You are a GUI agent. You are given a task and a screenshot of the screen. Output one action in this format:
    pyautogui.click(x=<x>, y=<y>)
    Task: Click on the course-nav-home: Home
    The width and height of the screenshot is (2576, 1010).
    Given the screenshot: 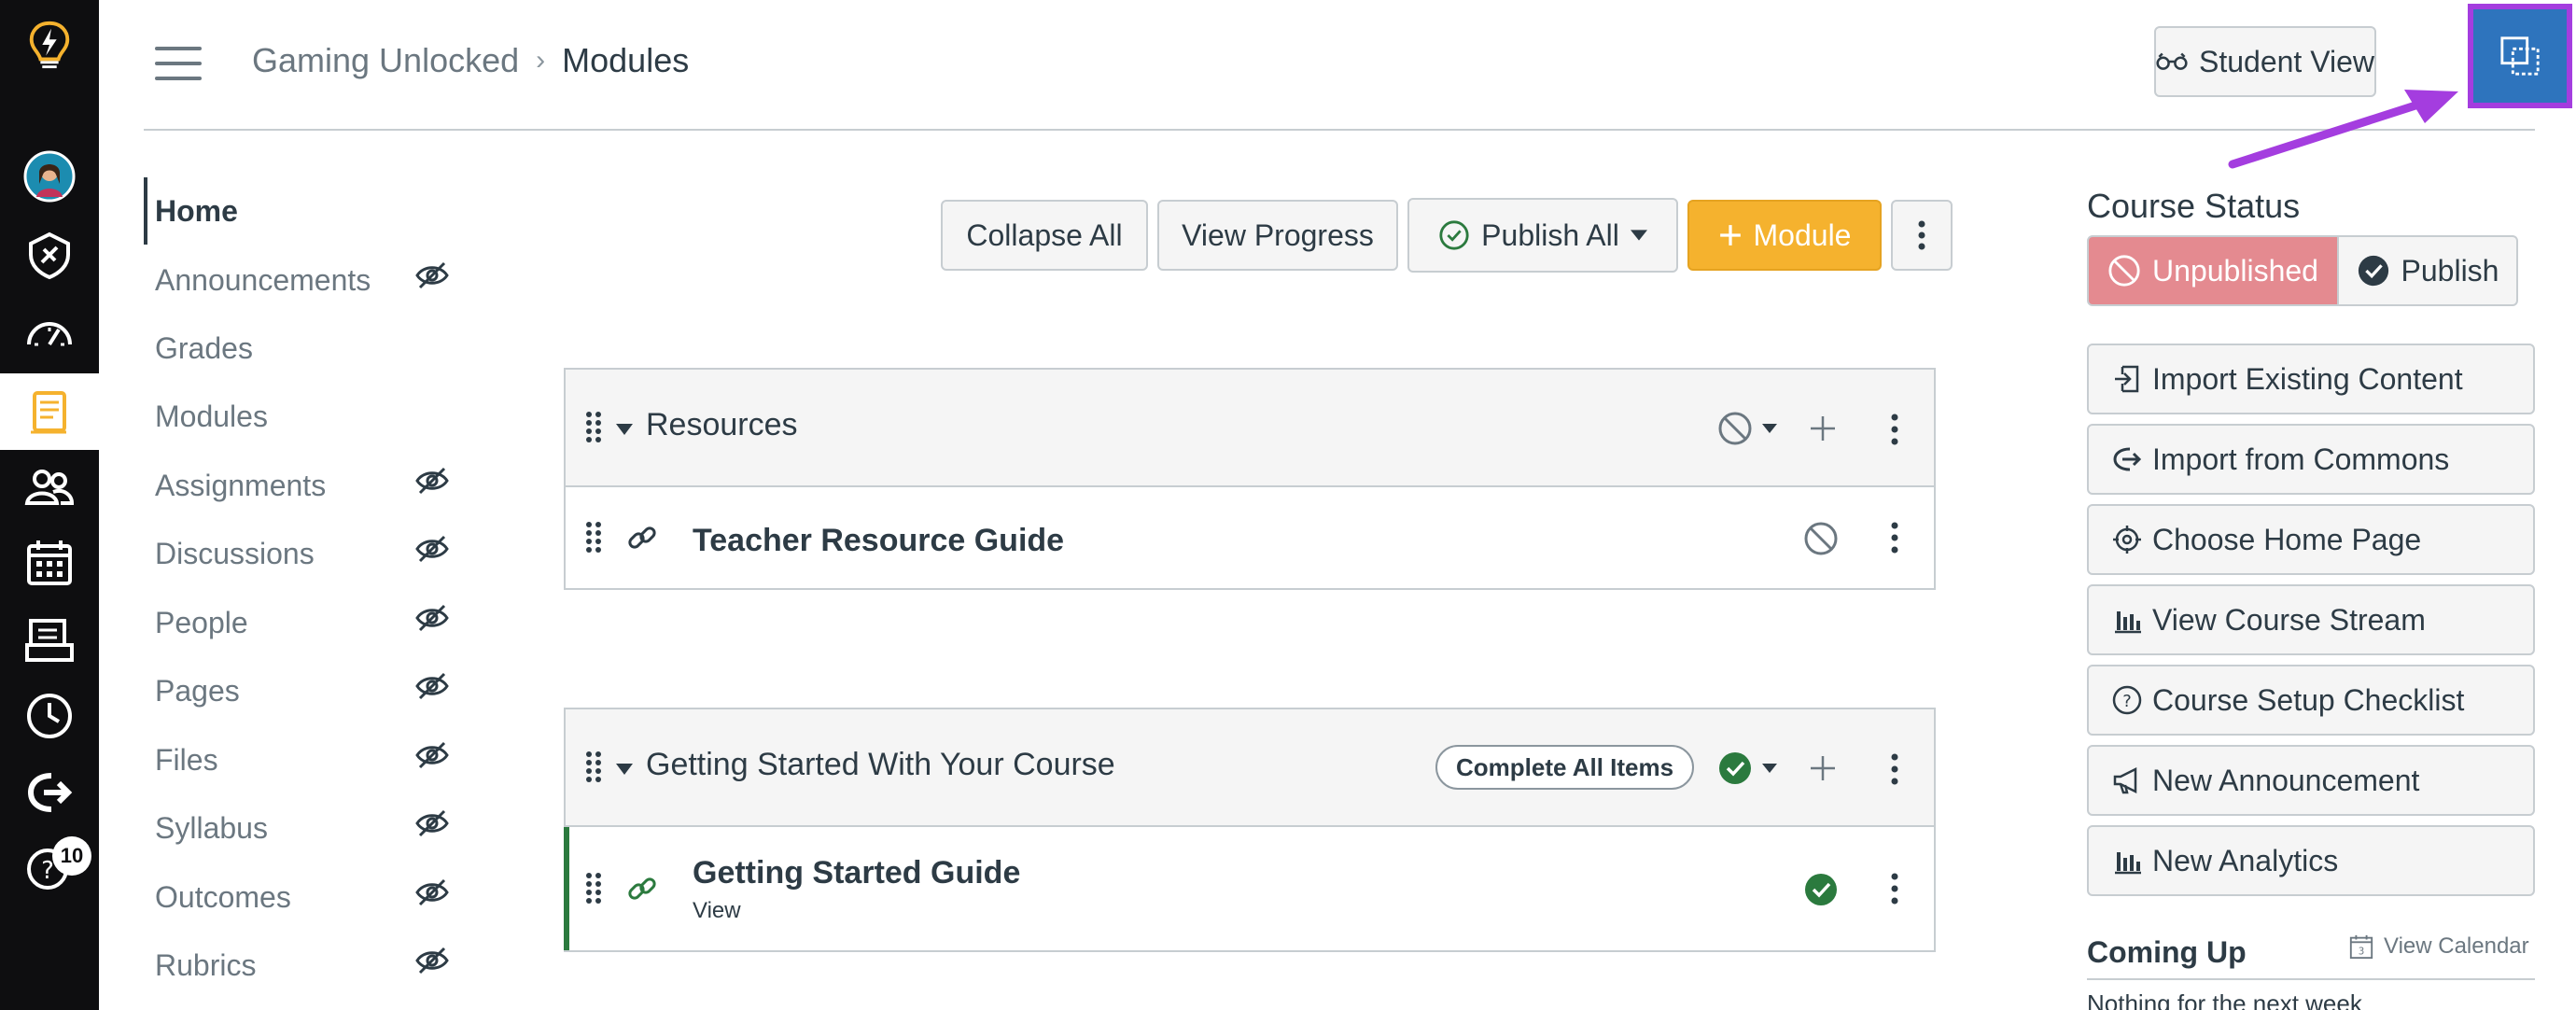 What is the action you would take?
    pyautogui.click(x=309, y=211)
    